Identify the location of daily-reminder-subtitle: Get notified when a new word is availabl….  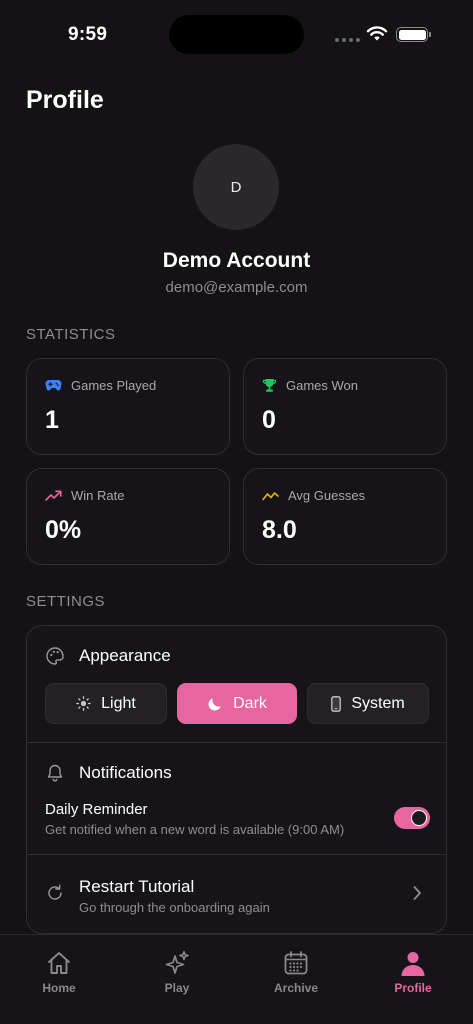
(195, 829).